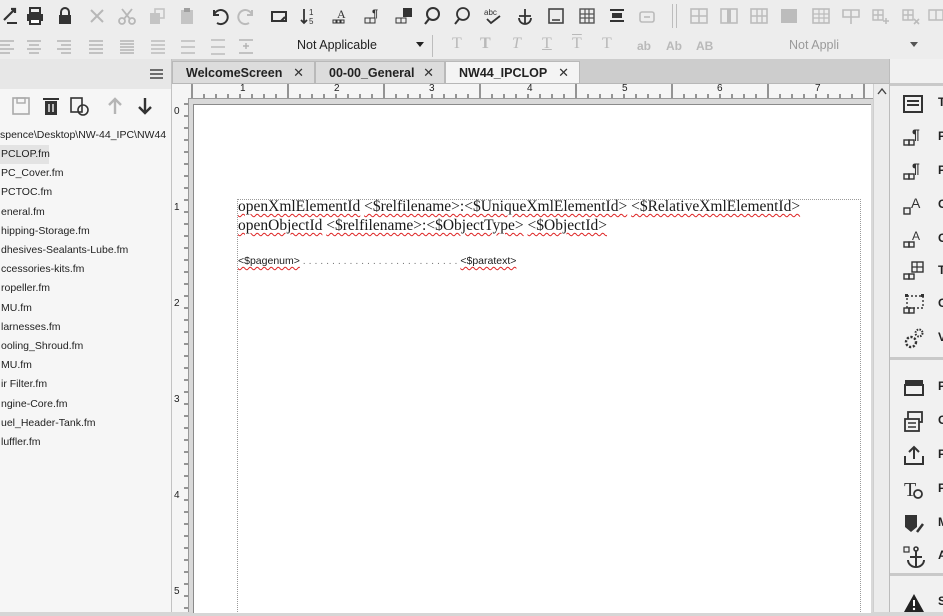  What do you see at coordinates (31, 173) in the screenshot?
I see `book-file-item: PC_Cover.fm` at bounding box center [31, 173].